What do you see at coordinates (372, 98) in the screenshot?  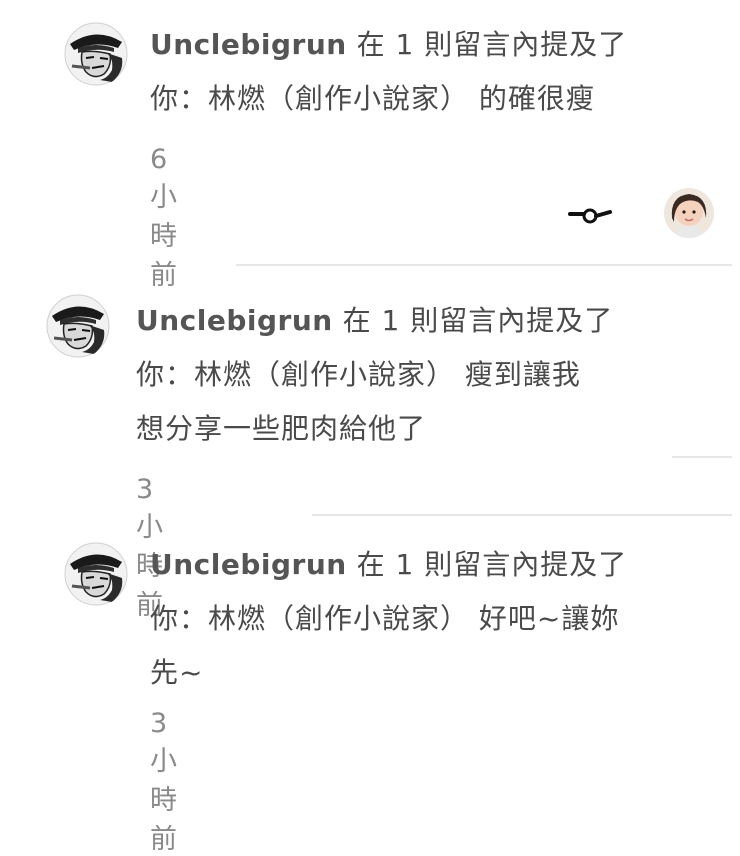 I see `message-text: 你：林燃（創作小說家） 的確很瘦` at bounding box center [372, 98].